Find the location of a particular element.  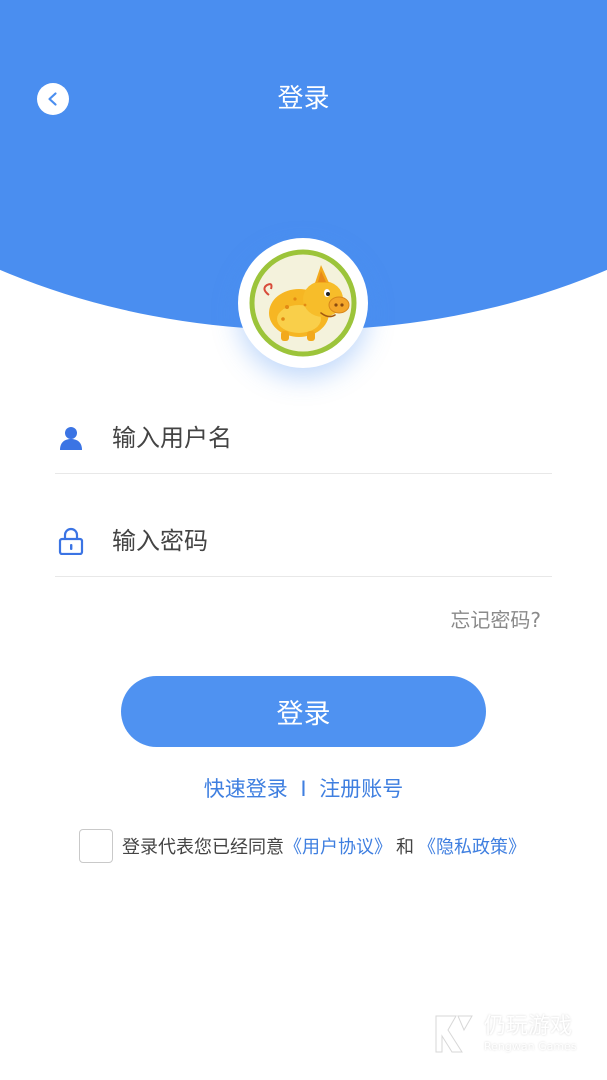

agreement-prefix: 登录代表您已经同意 is located at coordinates (203, 847).